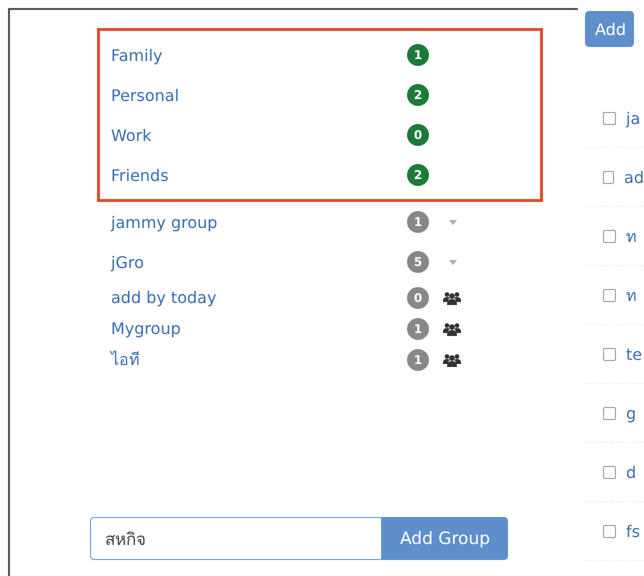 The image size is (644, 576). Describe the element at coordinates (236, 538) in the screenshot. I see `group-name-field: สหกิจ` at that location.